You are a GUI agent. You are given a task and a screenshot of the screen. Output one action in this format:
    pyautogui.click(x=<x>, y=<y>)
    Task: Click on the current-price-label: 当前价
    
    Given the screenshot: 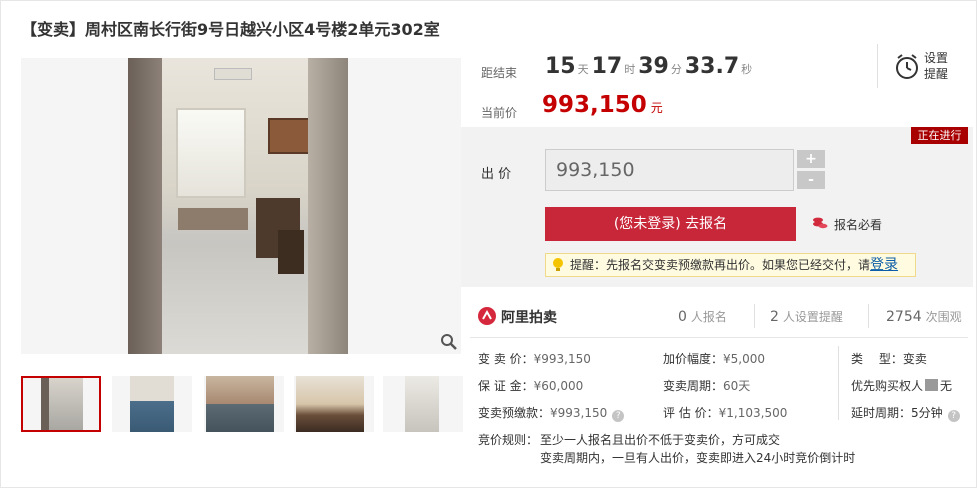 What is the action you would take?
    pyautogui.click(x=499, y=113)
    